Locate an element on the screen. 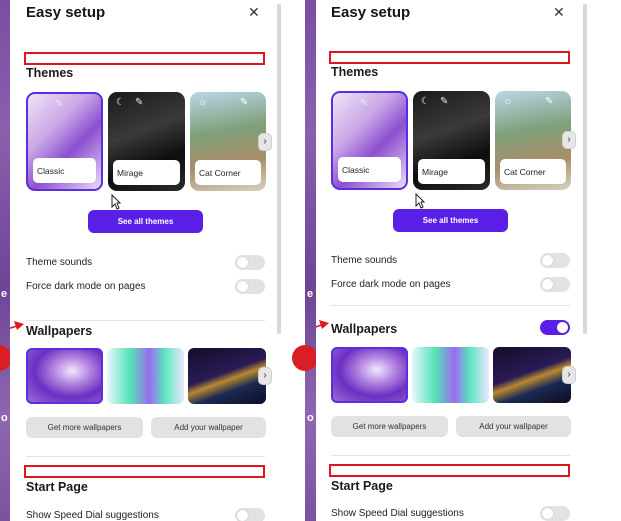 The height and width of the screenshot is (521, 621). background-page-left: e o is located at coordinates (5, 260).